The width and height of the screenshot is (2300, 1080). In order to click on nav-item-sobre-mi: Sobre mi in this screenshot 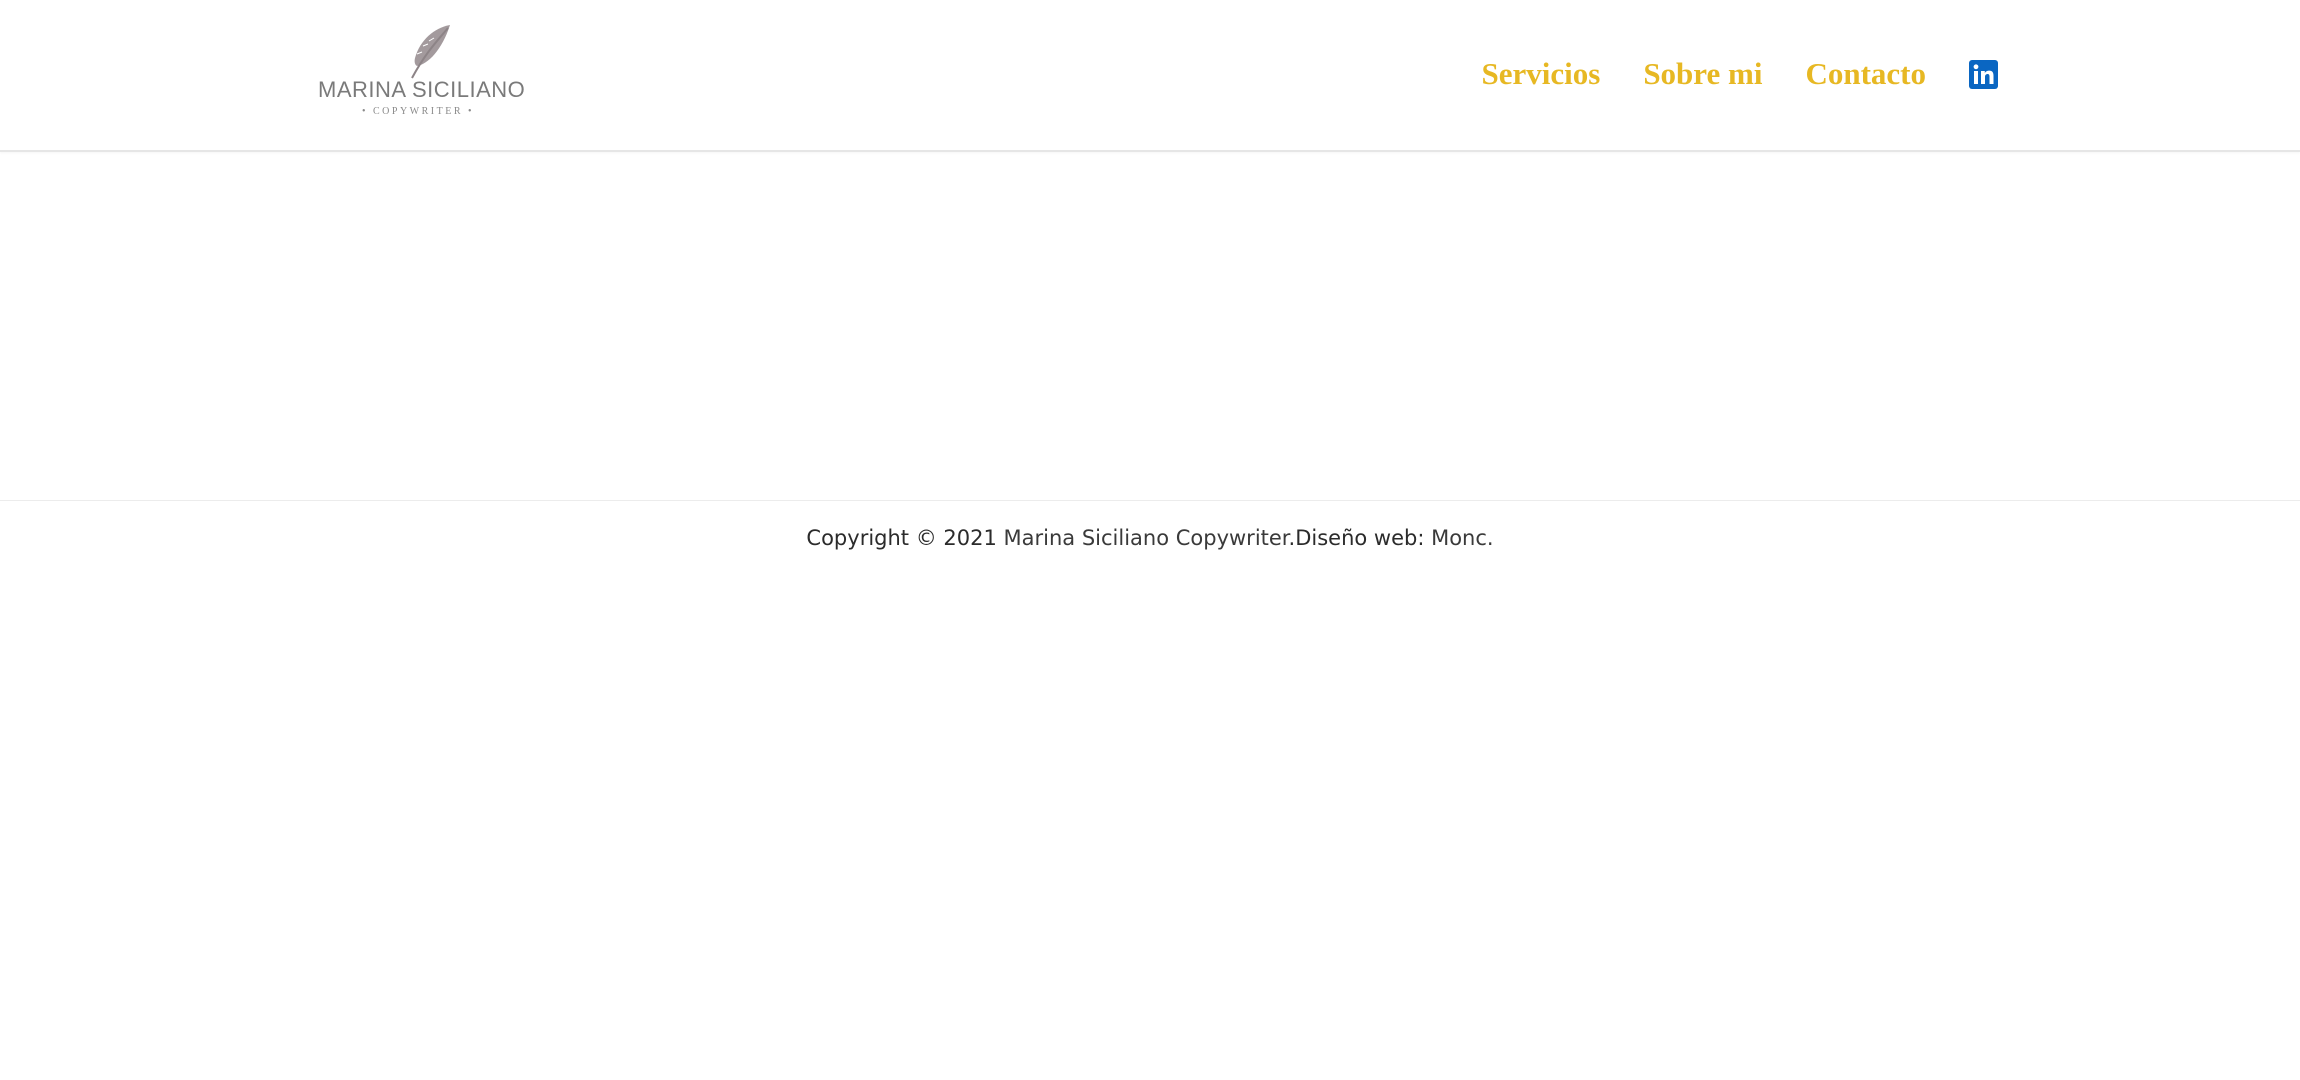, I will do `click(1702, 74)`.